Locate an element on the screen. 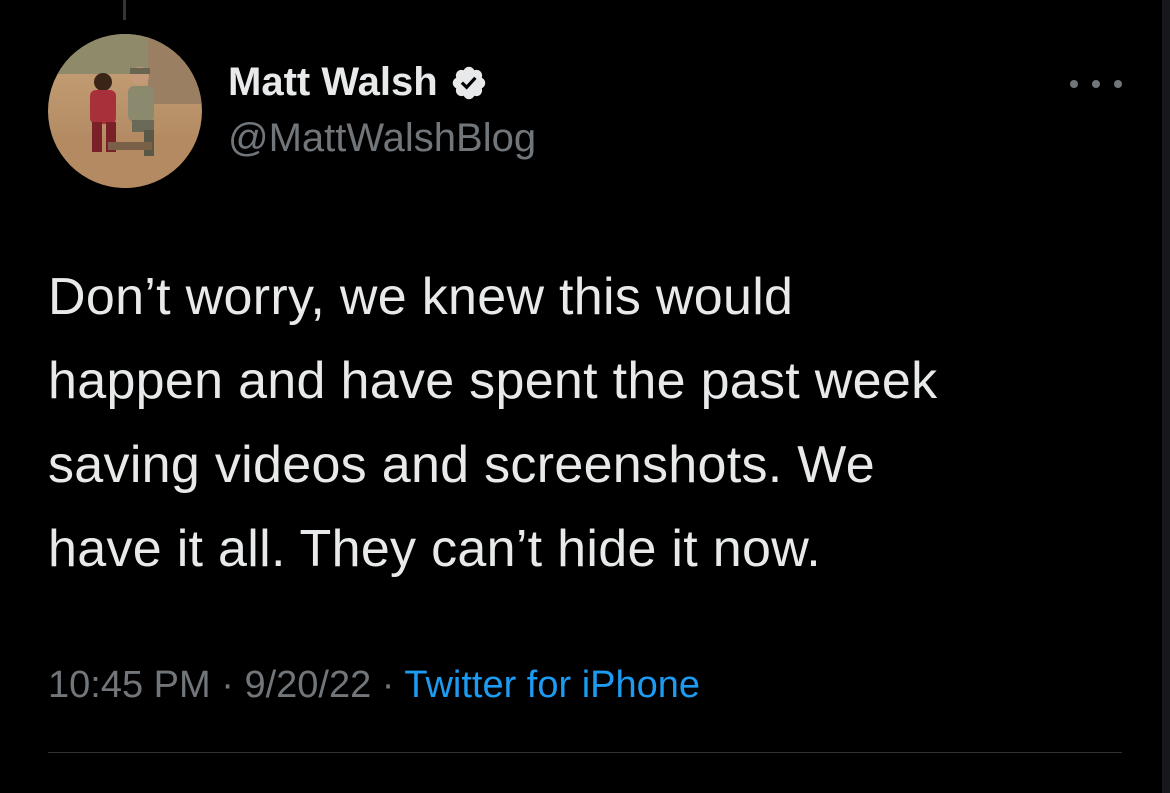 Image resolution: width=1170 pixels, height=793 pixels. author-display-name: Matt Walsh is located at coordinates (333, 82).